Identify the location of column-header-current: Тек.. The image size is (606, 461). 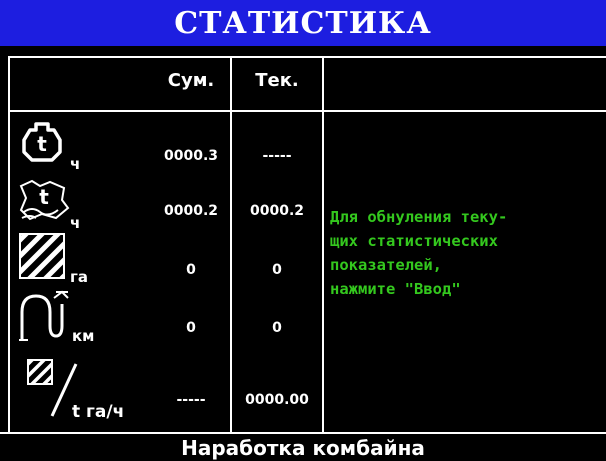
(277, 80).